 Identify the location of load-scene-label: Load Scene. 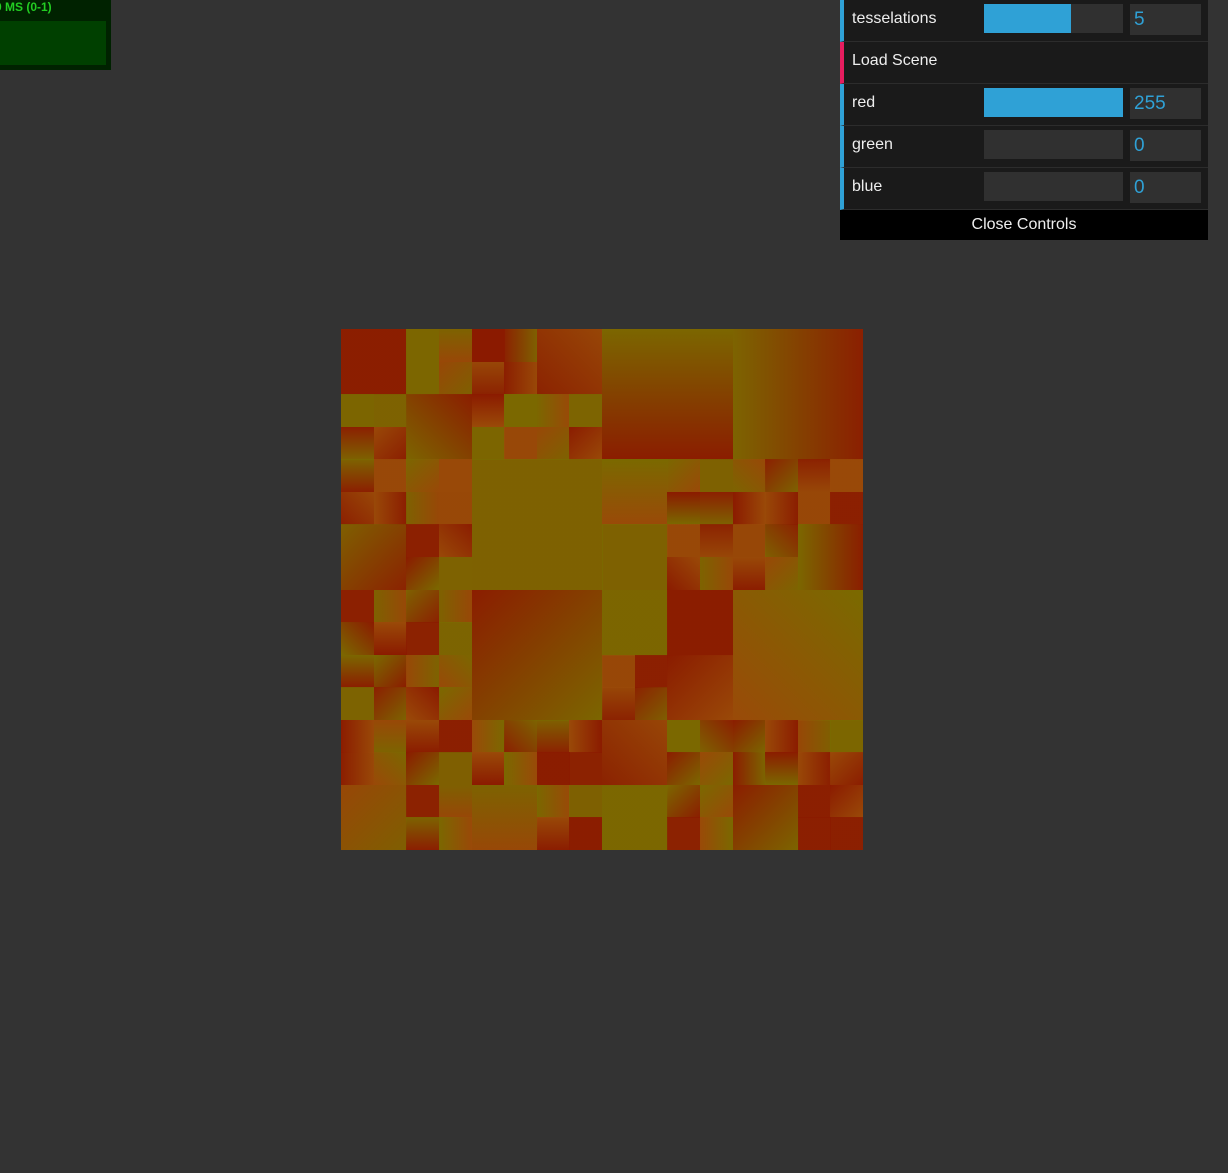
(895, 60).